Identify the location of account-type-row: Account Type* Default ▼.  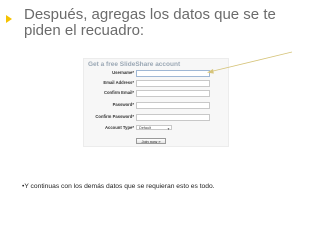
(156, 129).